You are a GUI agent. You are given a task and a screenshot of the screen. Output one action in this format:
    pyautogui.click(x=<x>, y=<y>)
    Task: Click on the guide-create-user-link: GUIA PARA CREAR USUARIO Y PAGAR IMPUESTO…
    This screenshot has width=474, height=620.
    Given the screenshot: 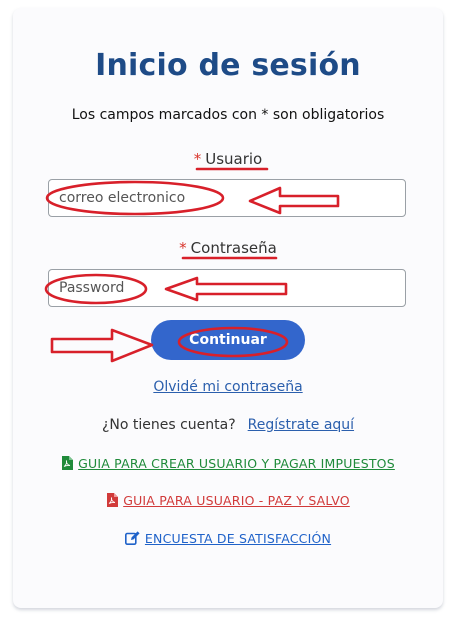 What is the action you would take?
    pyautogui.click(x=228, y=464)
    